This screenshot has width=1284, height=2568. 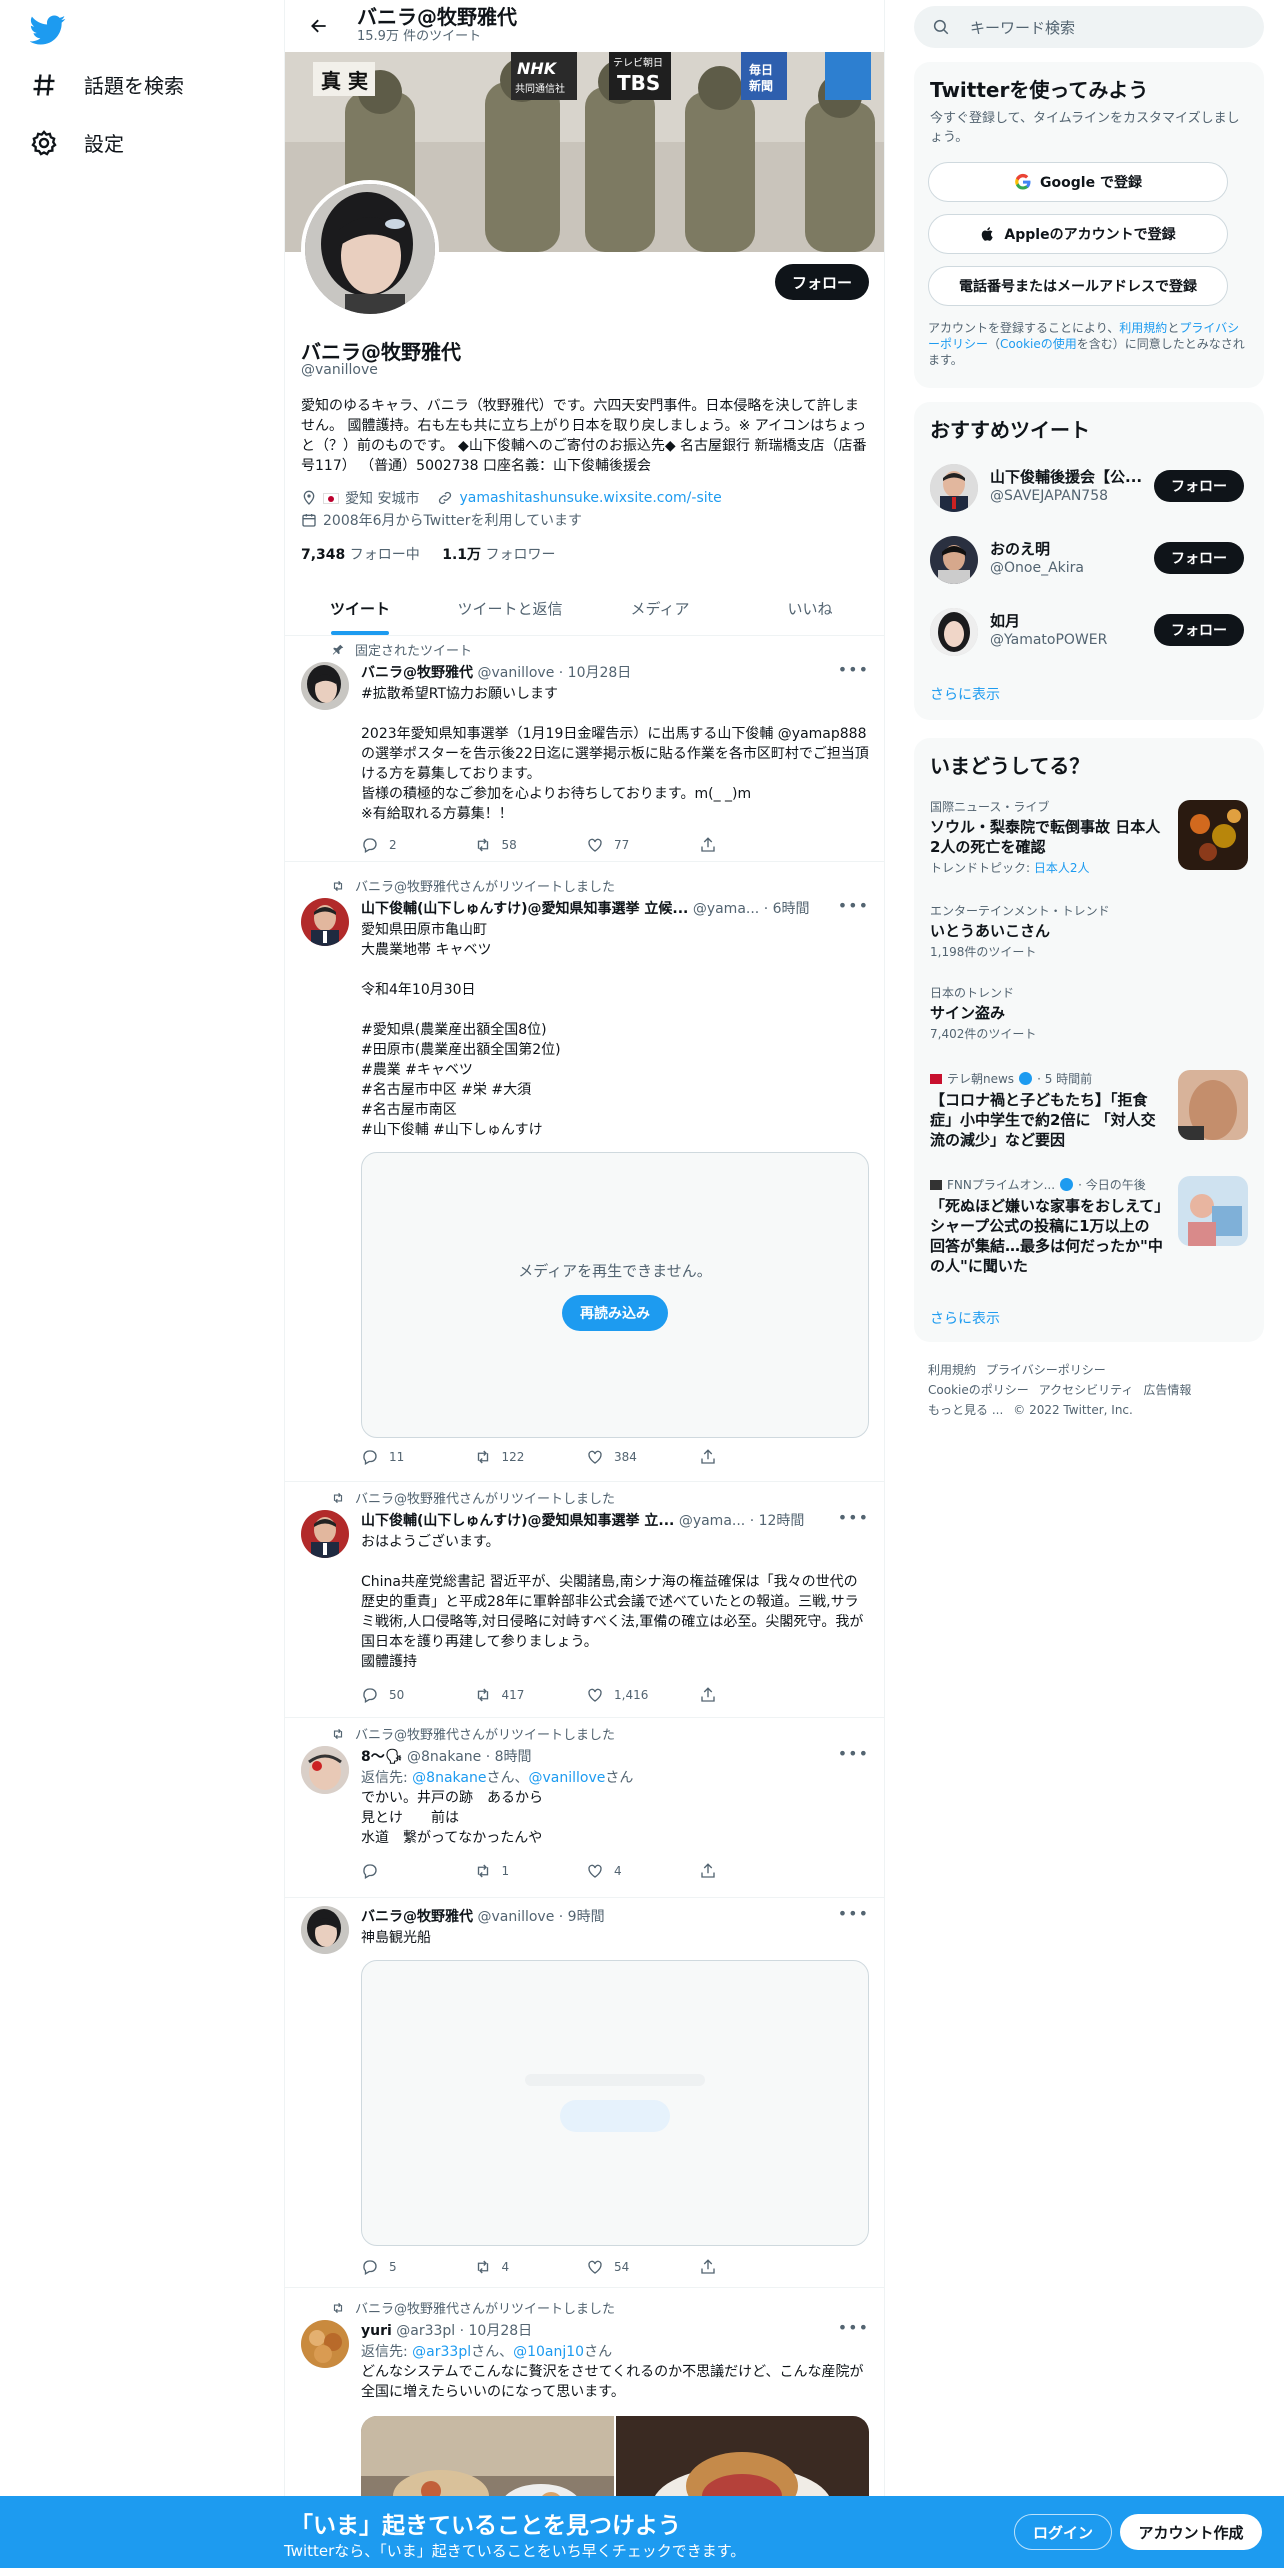 I want to click on retweet-button: 122, so click(x=530, y=1457).